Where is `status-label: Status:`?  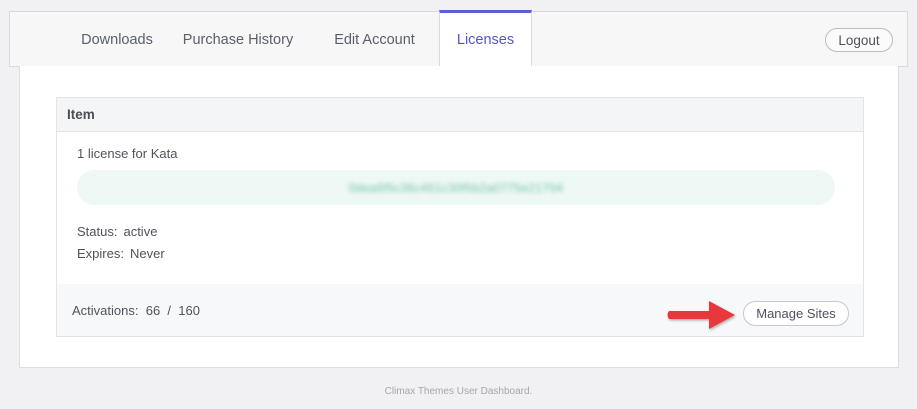
status-label: Status: is located at coordinates (97, 231).